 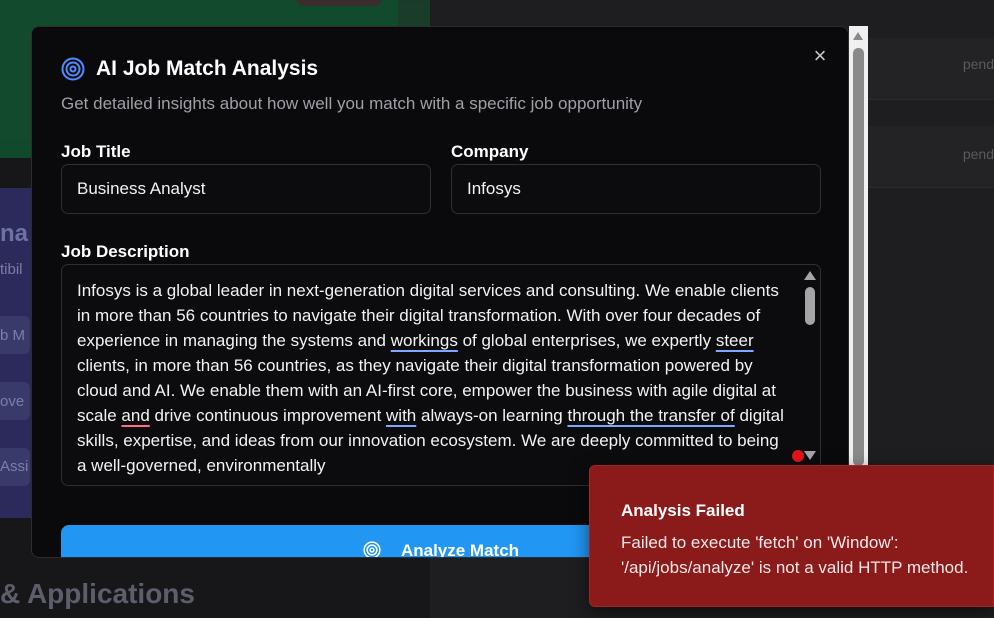 What do you see at coordinates (207, 68) in the screenshot?
I see `modal-title: AI Job Match Analysis` at bounding box center [207, 68].